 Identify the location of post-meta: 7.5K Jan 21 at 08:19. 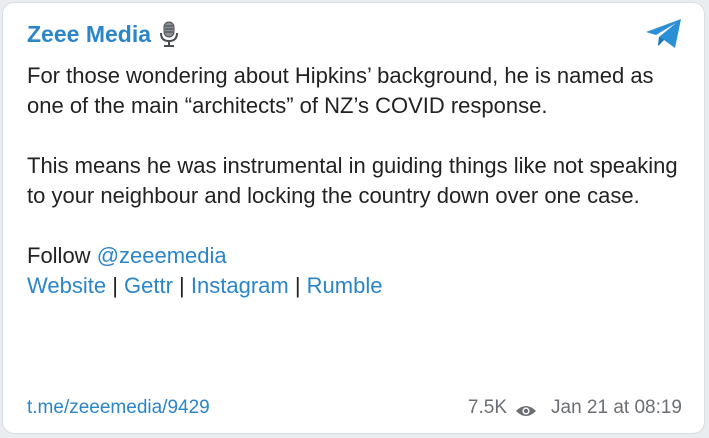
(575, 408).